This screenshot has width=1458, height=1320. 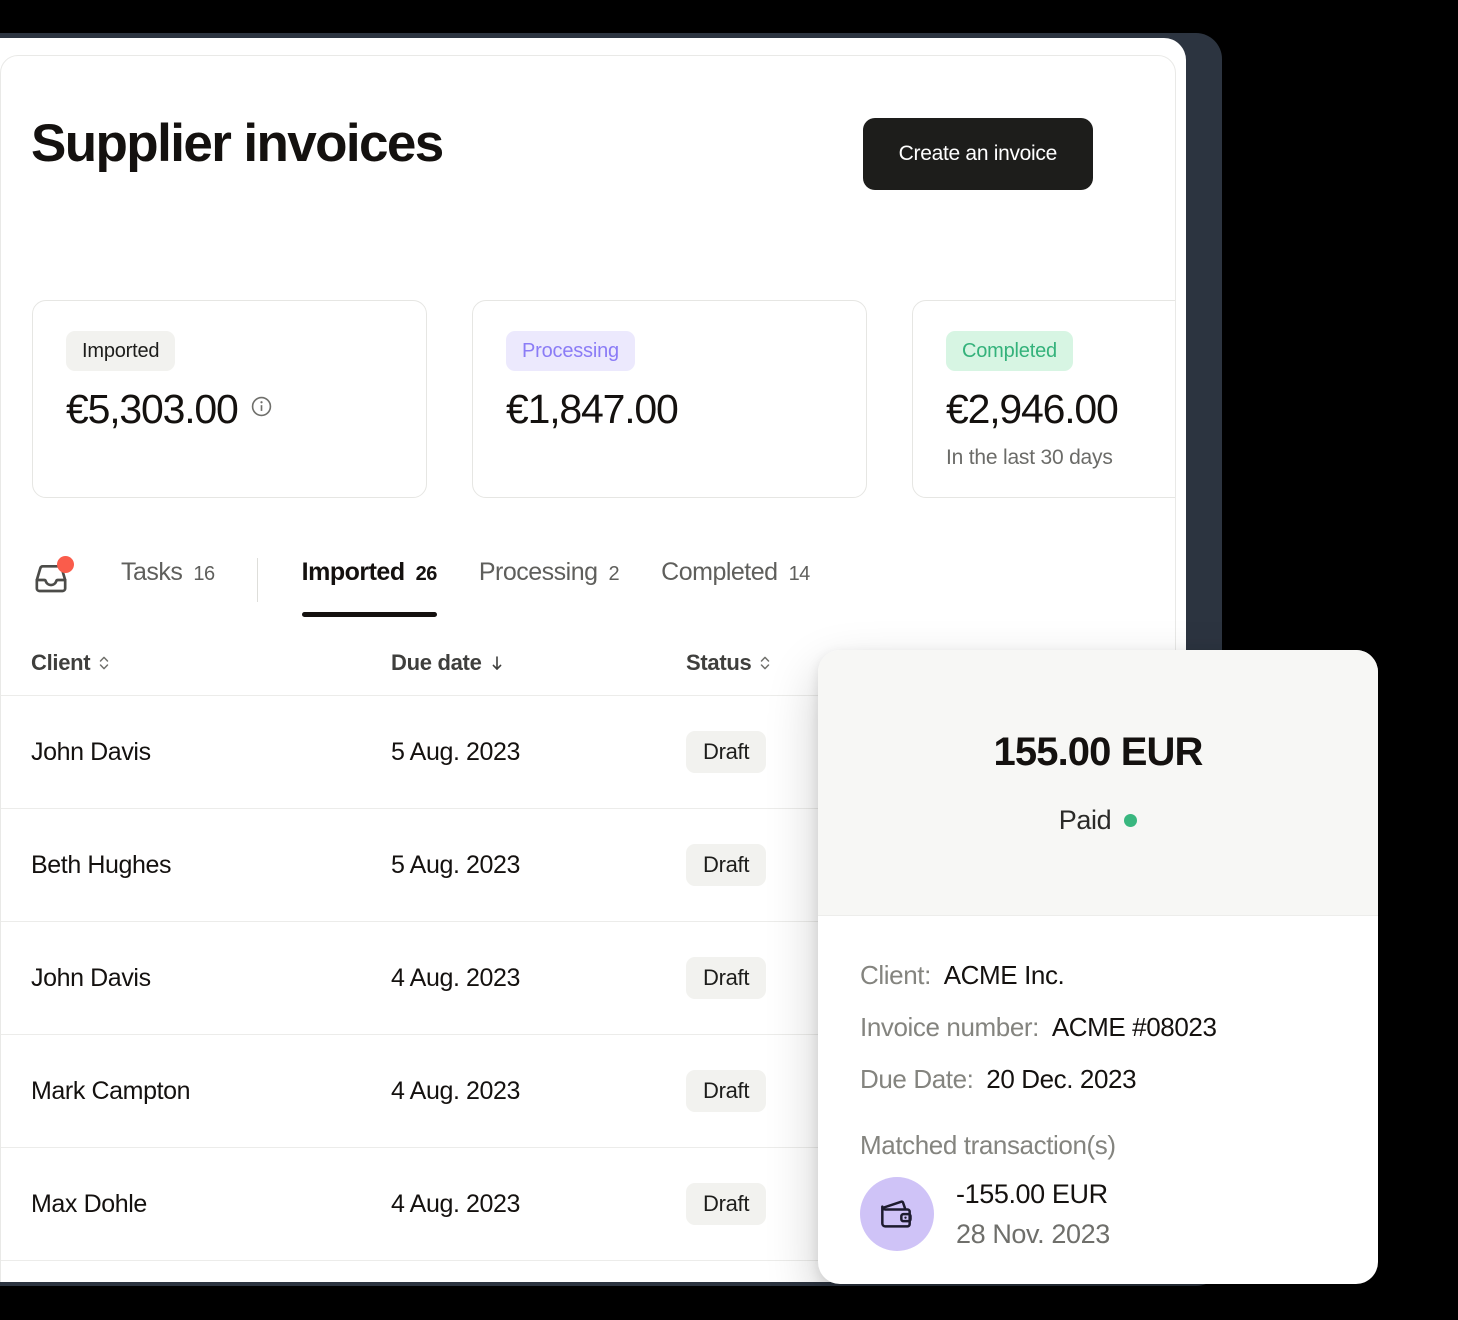 What do you see at coordinates (211, 663) in the screenshot?
I see `column-header-client: Client` at bounding box center [211, 663].